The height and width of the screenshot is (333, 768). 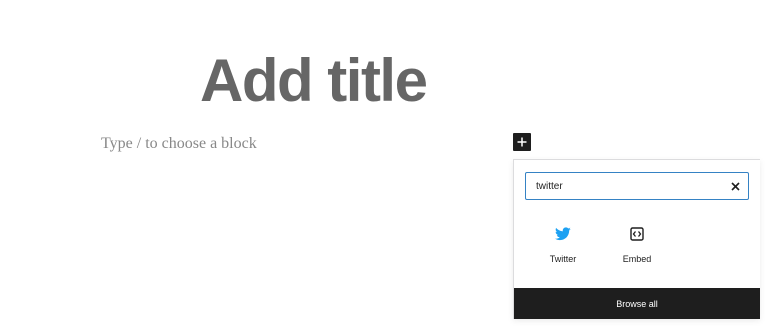 I want to click on plus-icon, so click(x=522, y=142).